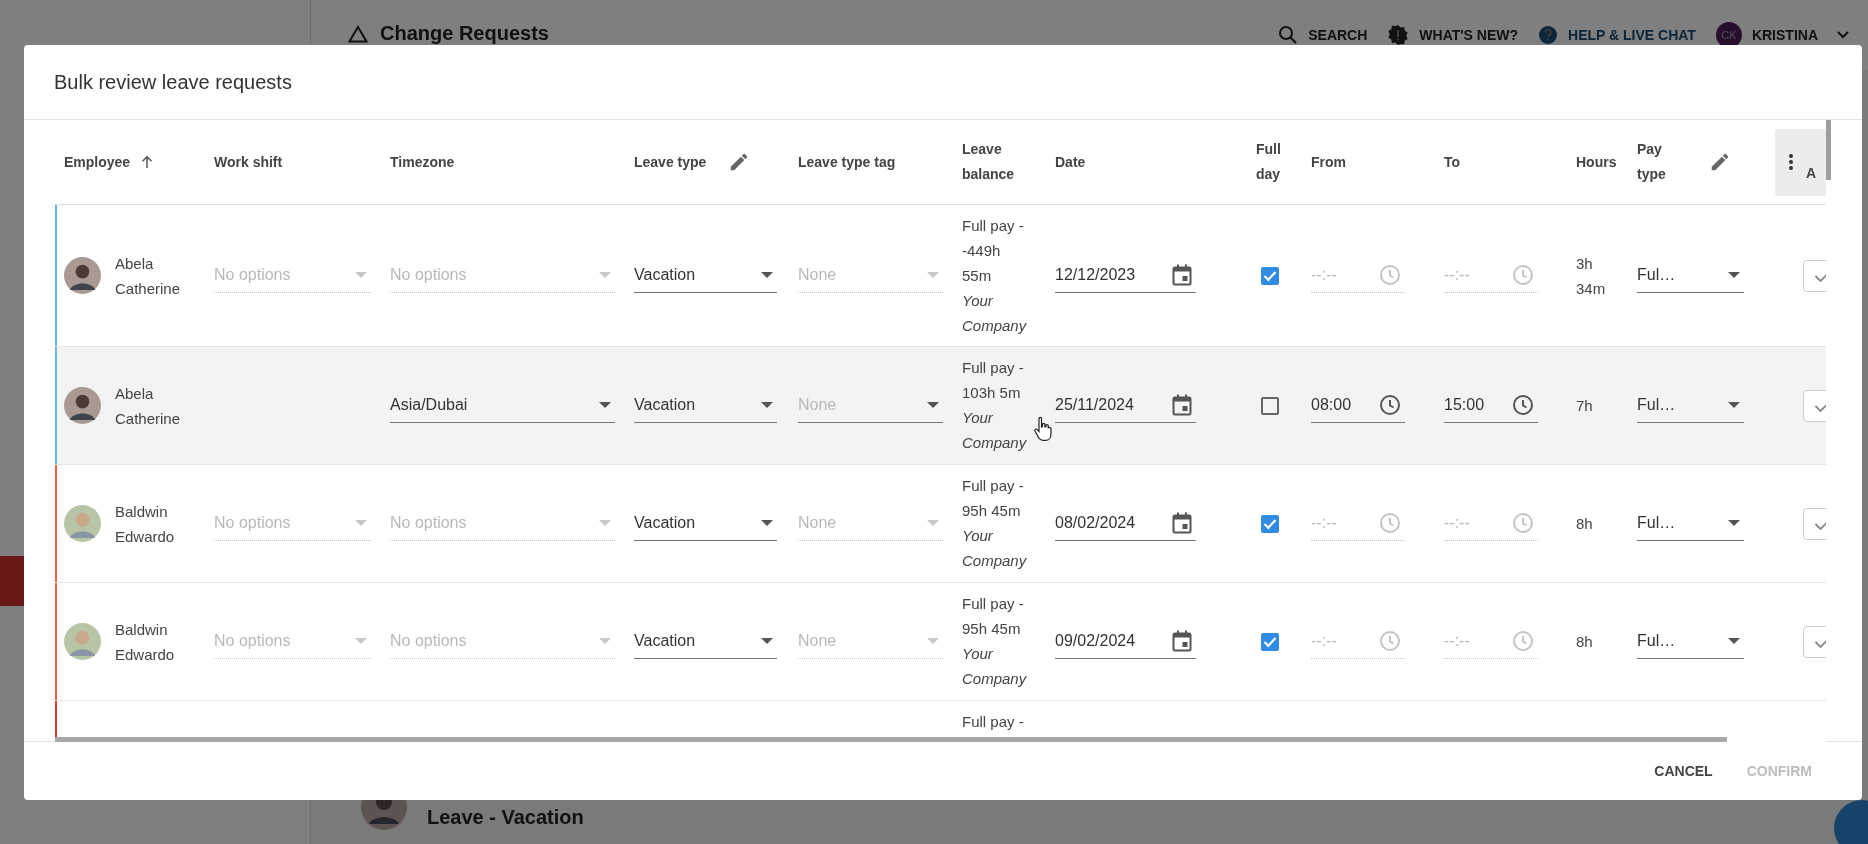  Describe the element at coordinates (1398, 35) in the screenshot. I see `badge-icon` at that location.